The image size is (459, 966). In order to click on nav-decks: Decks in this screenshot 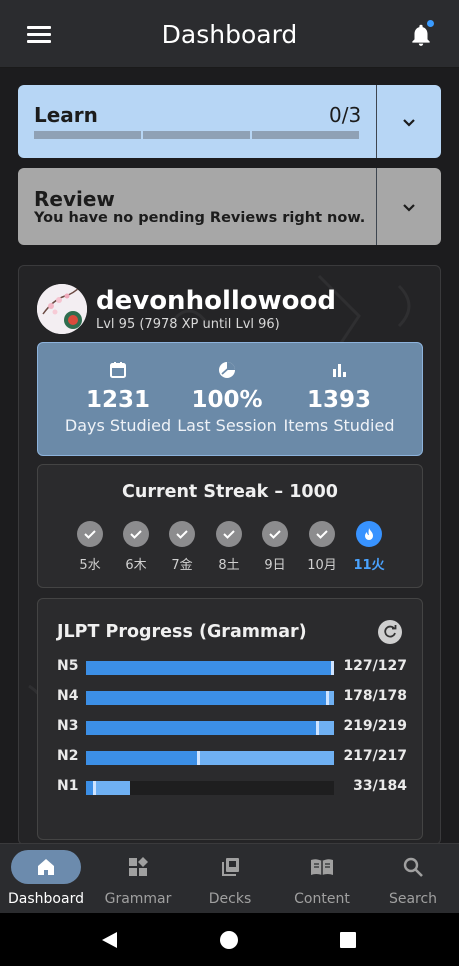, I will do `click(230, 879)`.